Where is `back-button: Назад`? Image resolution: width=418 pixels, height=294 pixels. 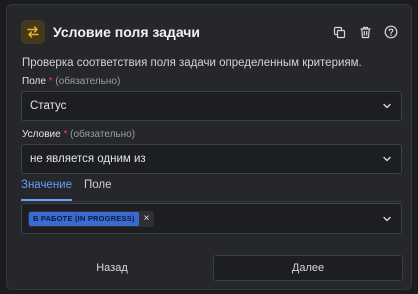 back-button: Назад is located at coordinates (112, 268).